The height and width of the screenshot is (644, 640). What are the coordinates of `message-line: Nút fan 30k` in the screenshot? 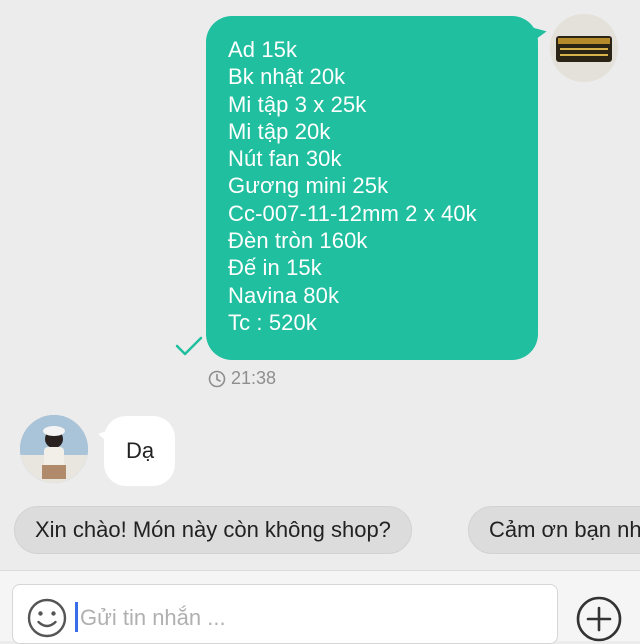 It's located at (285, 159).